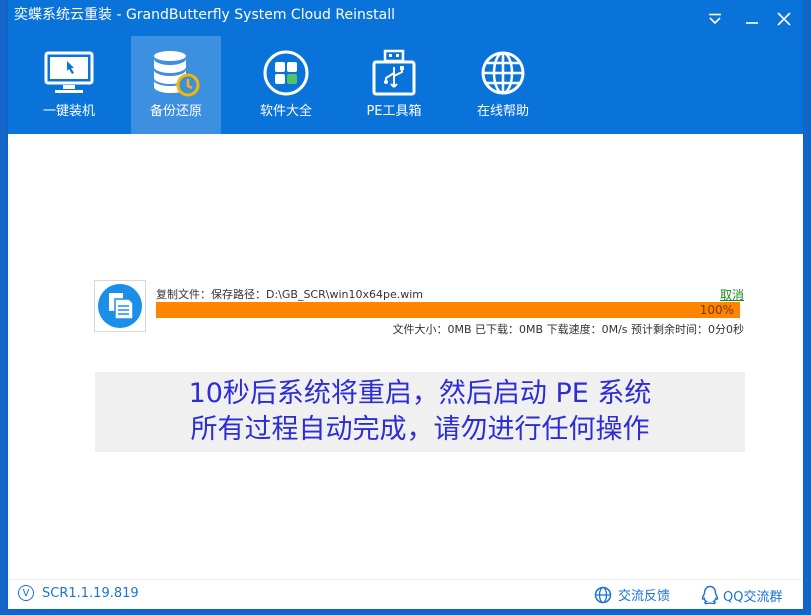  I want to click on minimize-button, so click(752, 19).